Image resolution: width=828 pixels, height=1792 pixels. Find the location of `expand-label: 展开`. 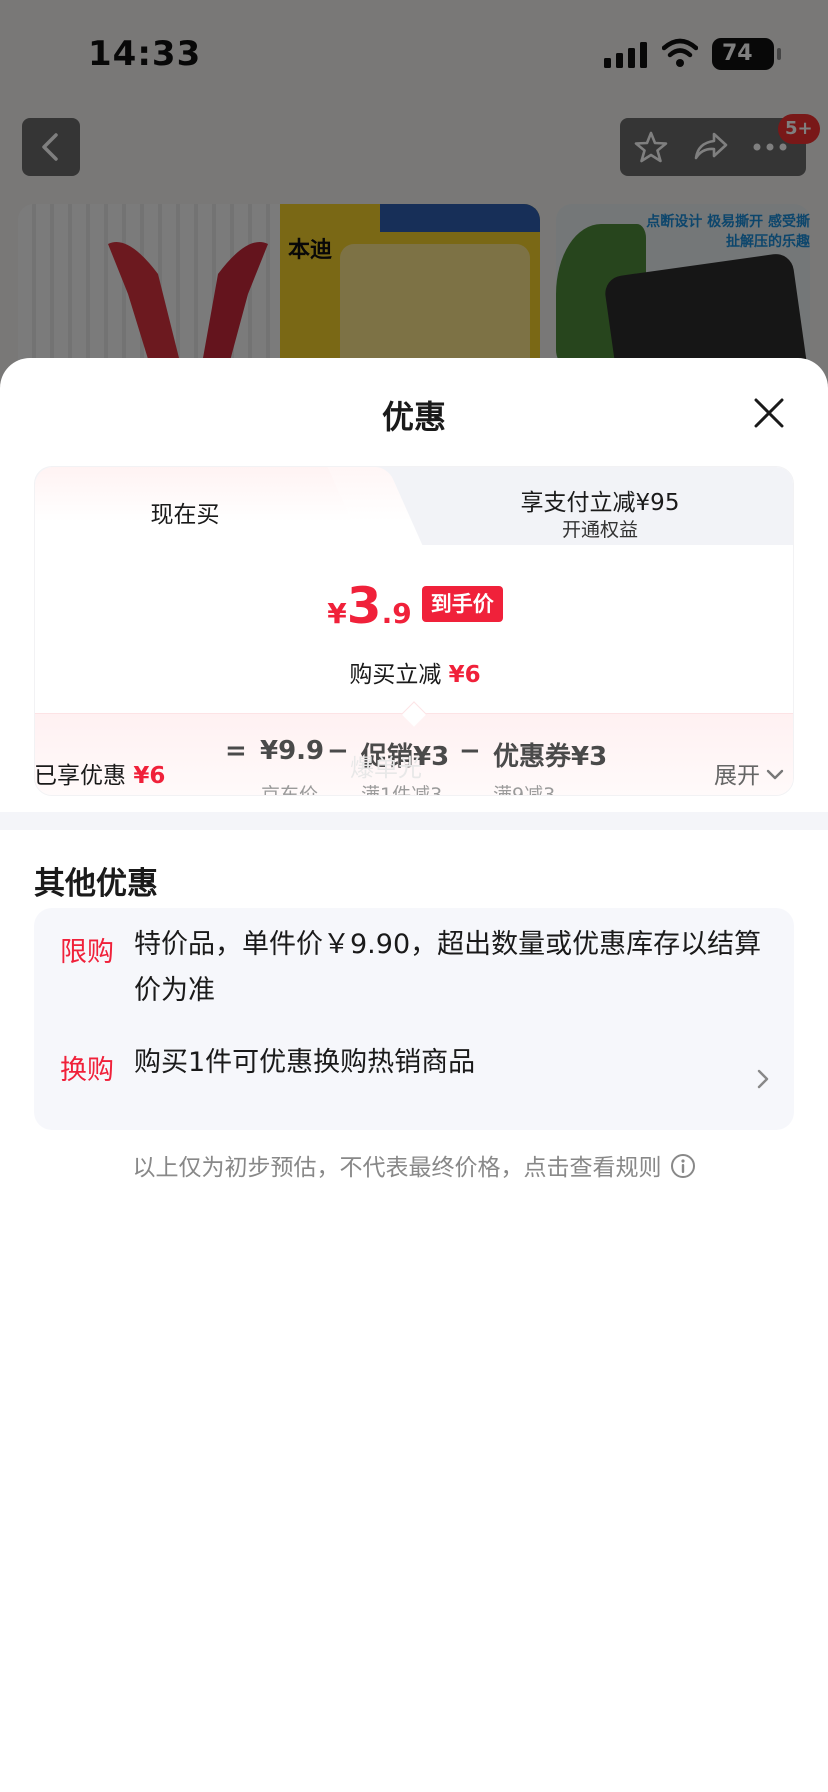

expand-label: 展开 is located at coordinates (737, 776).